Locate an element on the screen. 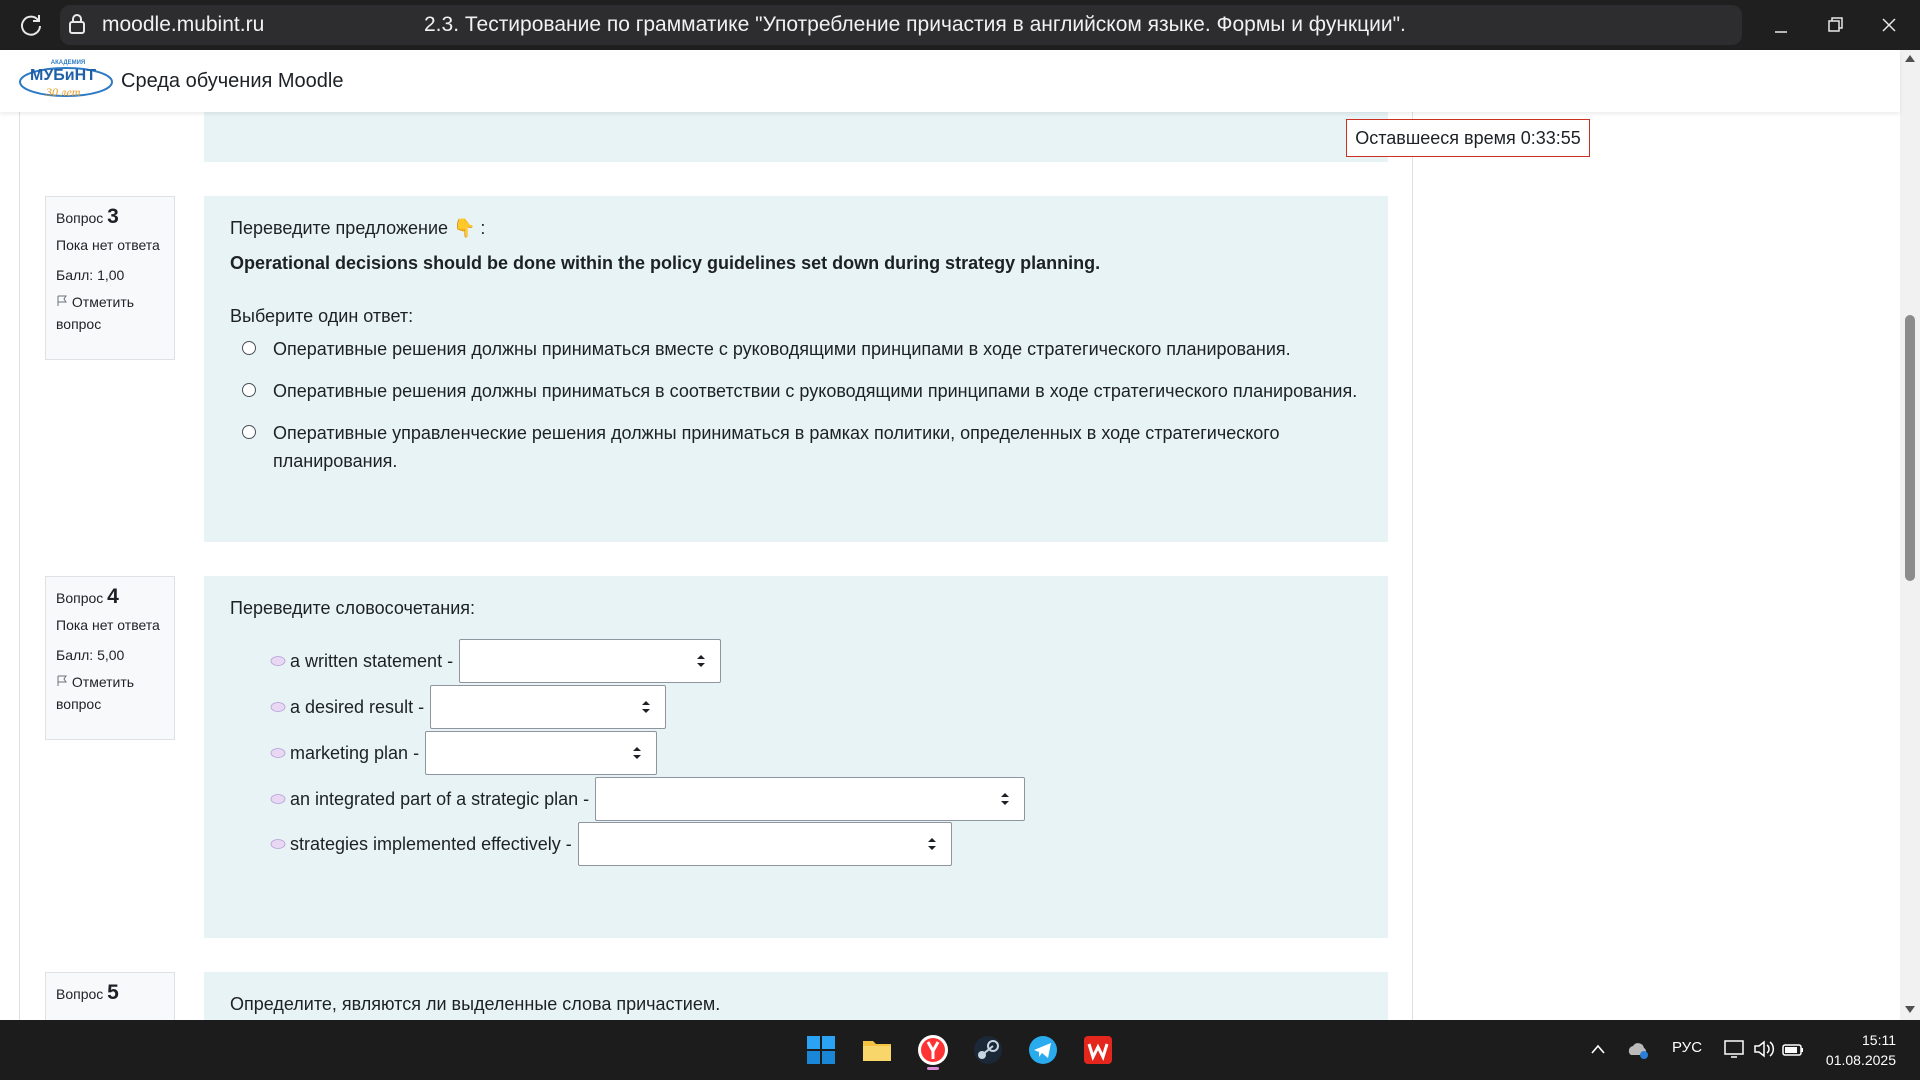 The width and height of the screenshot is (1920, 1080). question-number: Вопрос 3 is located at coordinates (110, 217).